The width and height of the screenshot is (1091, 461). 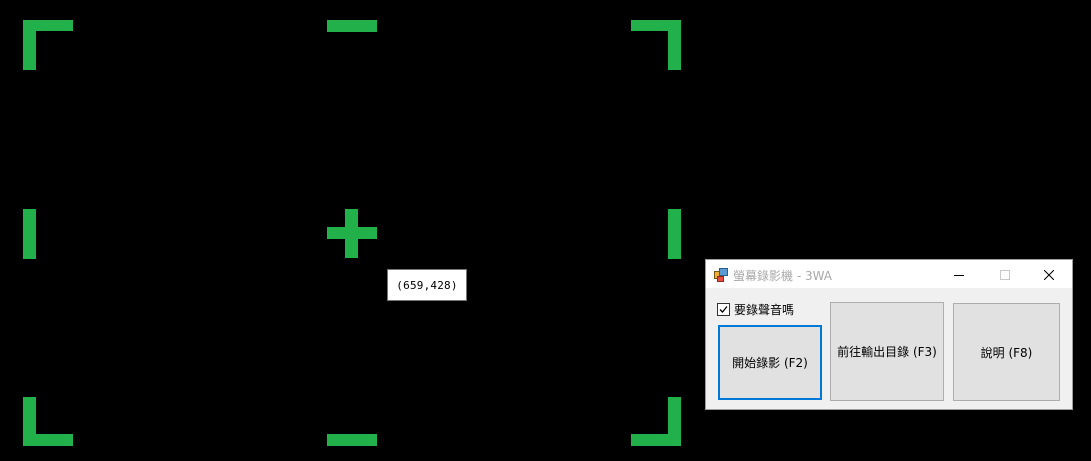 What do you see at coordinates (29, 234) in the screenshot?
I see `capture-frame-left-mid-handle` at bounding box center [29, 234].